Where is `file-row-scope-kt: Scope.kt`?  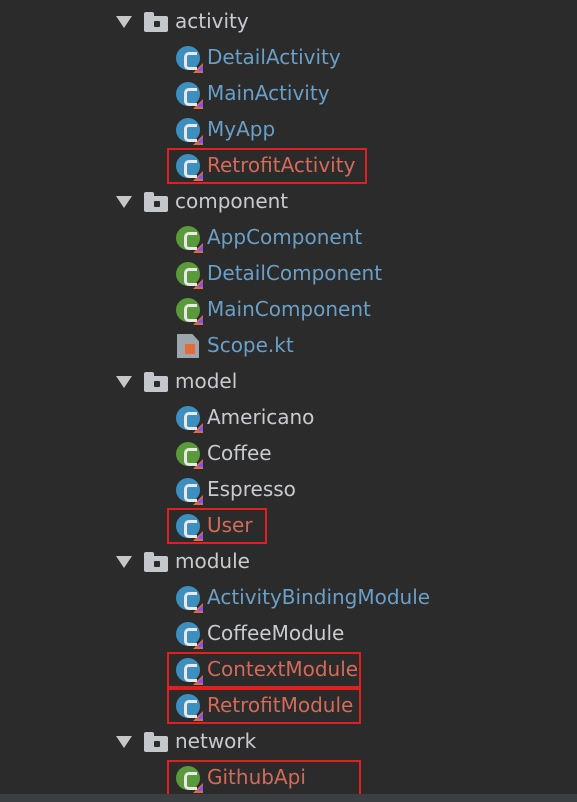
file-row-scope-kt: Scope.kt is located at coordinates (288, 346).